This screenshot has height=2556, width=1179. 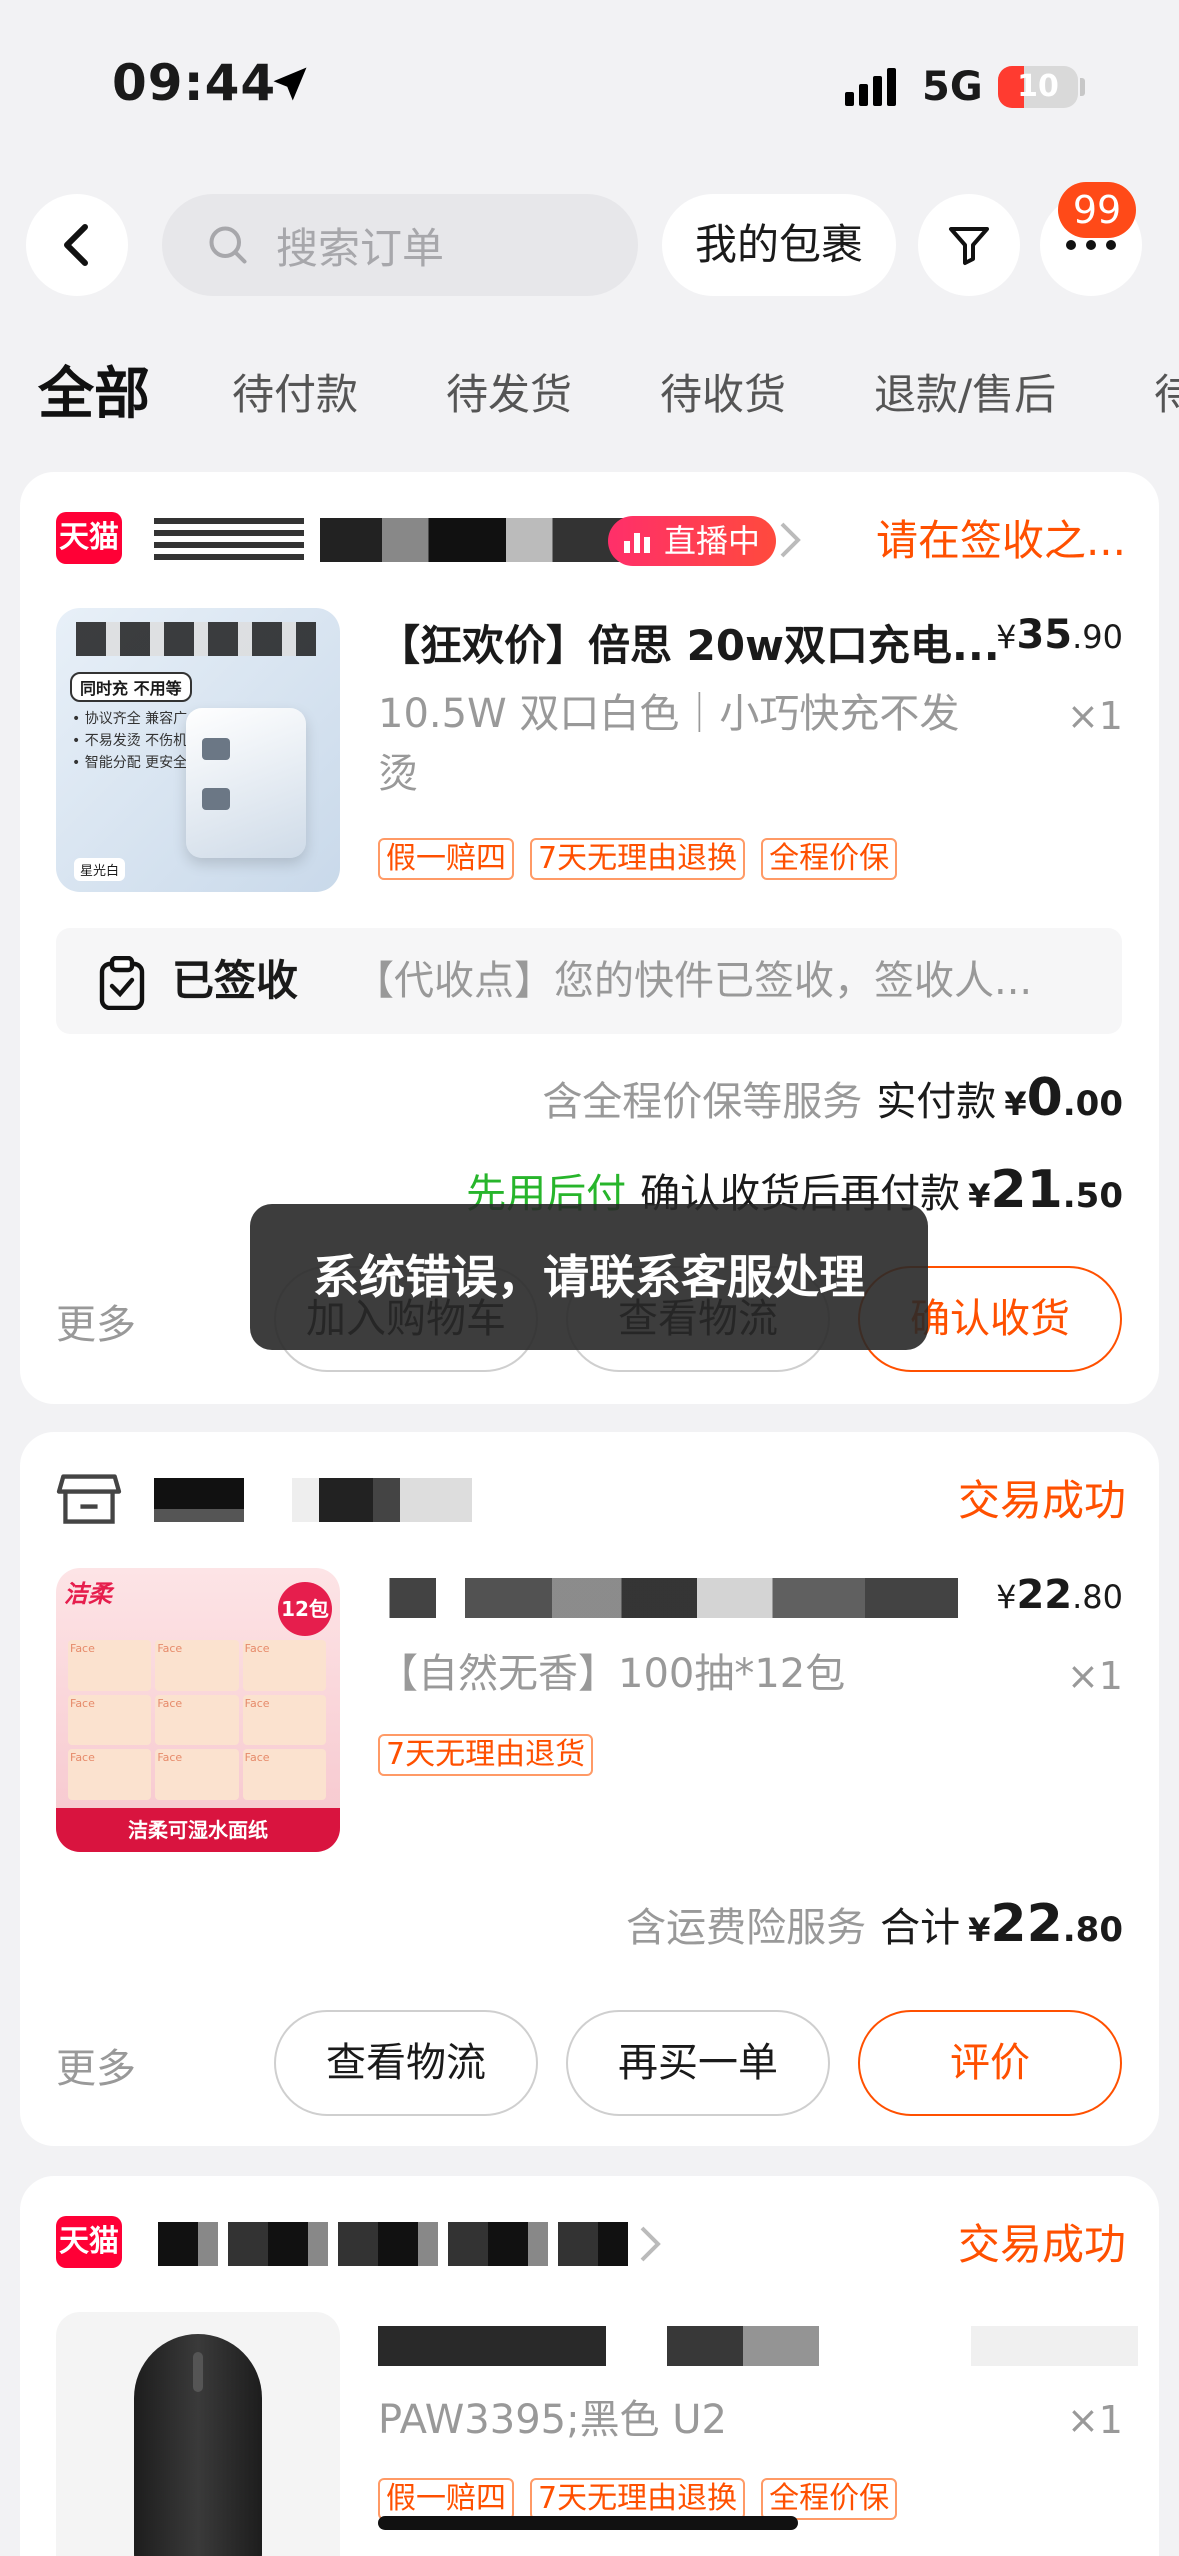 What do you see at coordinates (1059, 1595) in the screenshot?
I see `product-price: ¥22.80` at bounding box center [1059, 1595].